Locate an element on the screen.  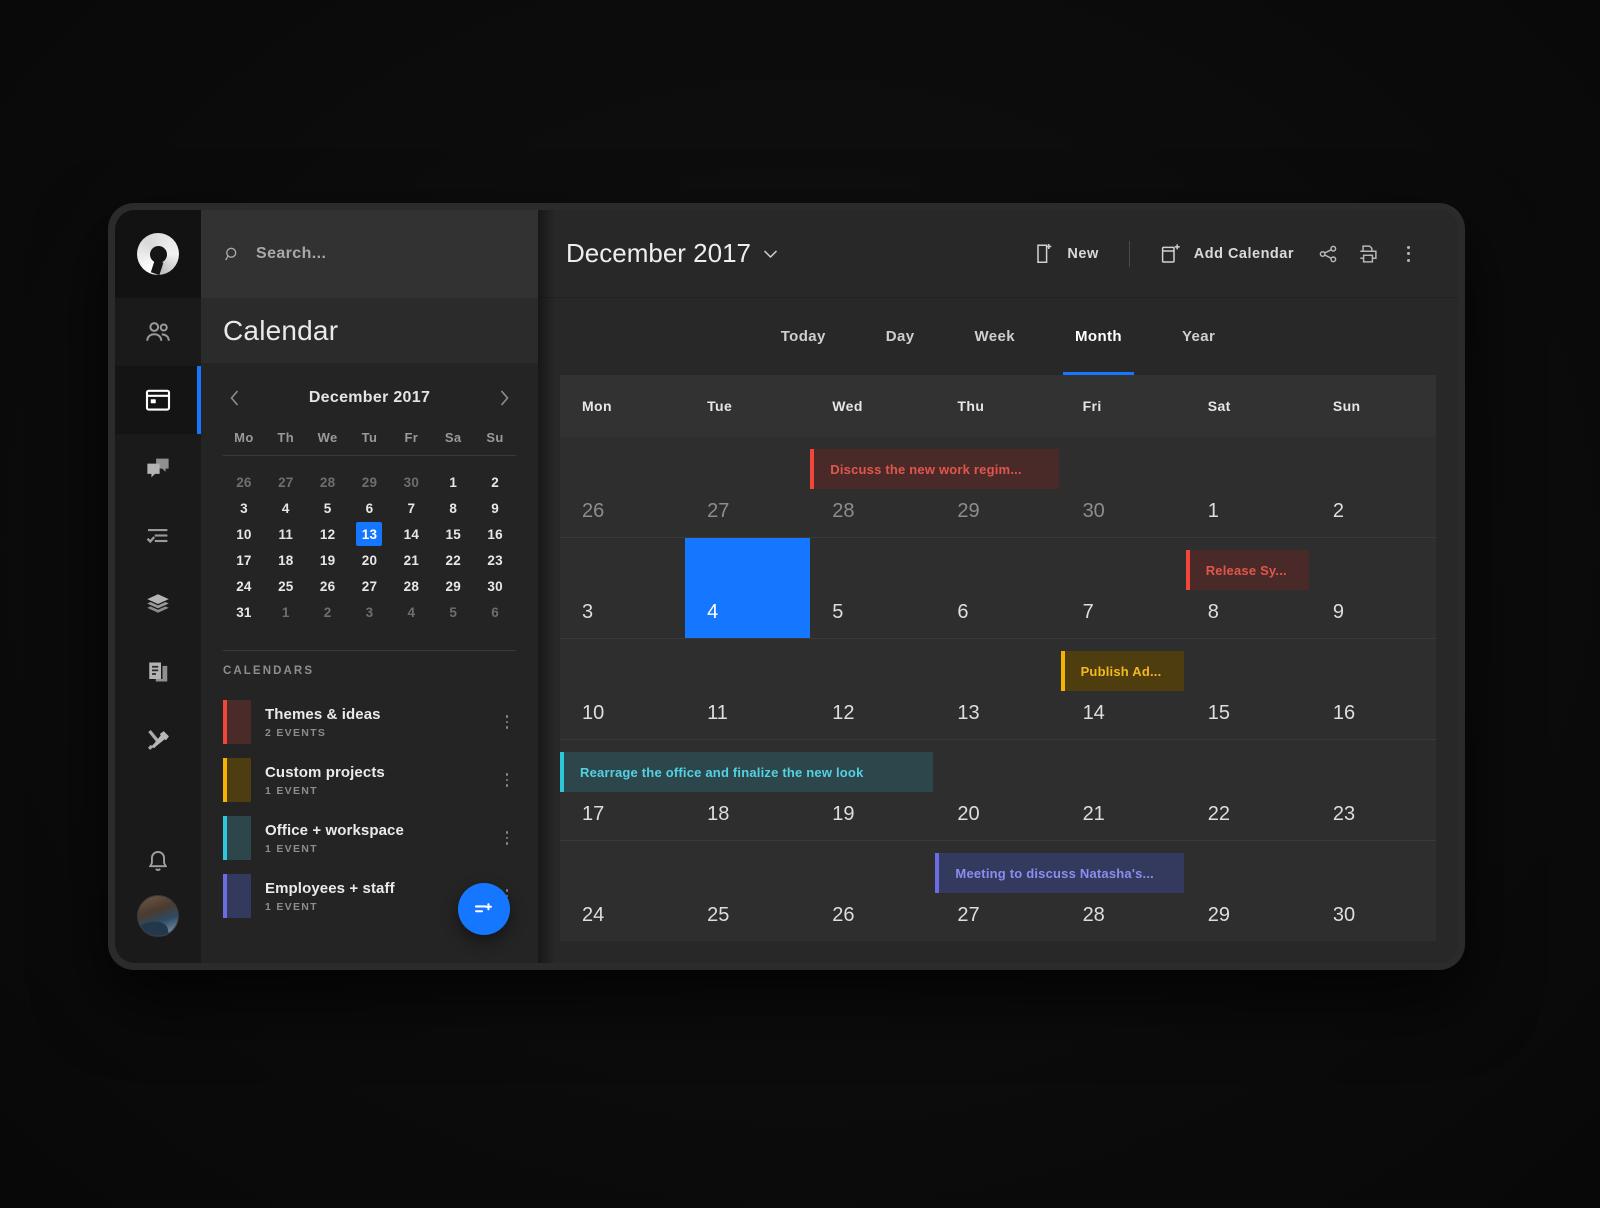
day-cell: 10 is located at coordinates (622, 689).